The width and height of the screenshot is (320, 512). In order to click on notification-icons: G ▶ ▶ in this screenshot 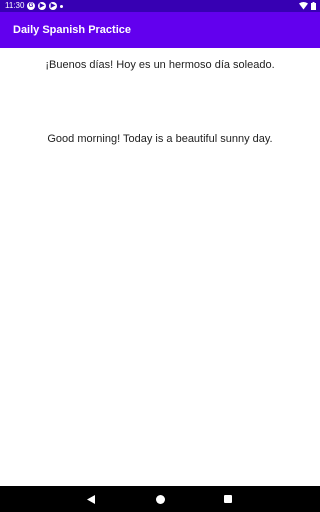, I will do `click(45, 6)`.